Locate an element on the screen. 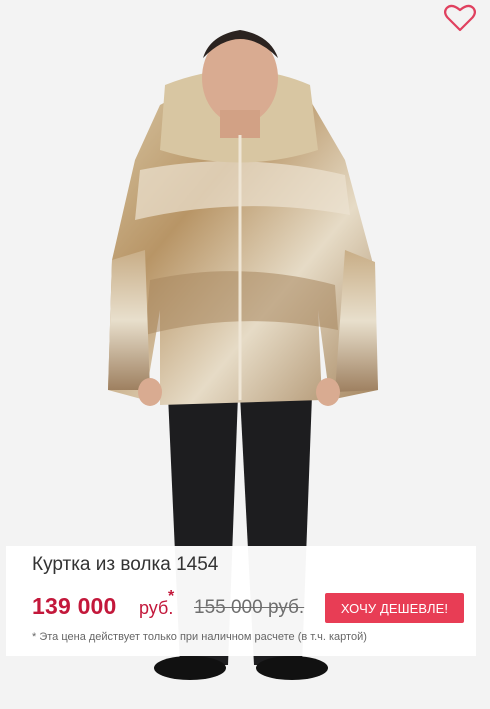 The width and height of the screenshot is (490, 709). current-price: 139 000 is located at coordinates (74, 606).